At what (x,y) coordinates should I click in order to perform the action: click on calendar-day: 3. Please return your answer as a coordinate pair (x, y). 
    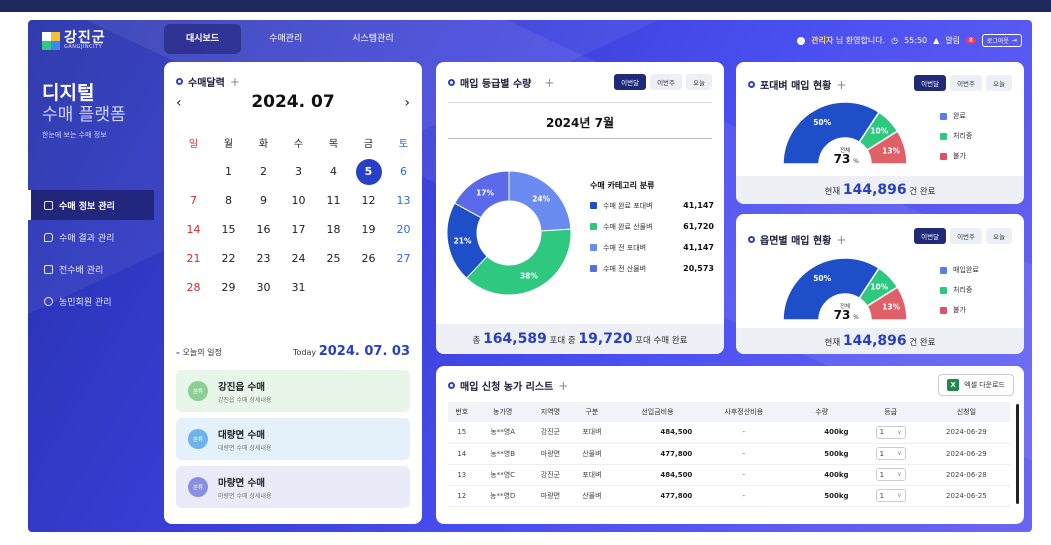
    Looking at the image, I should click on (298, 171).